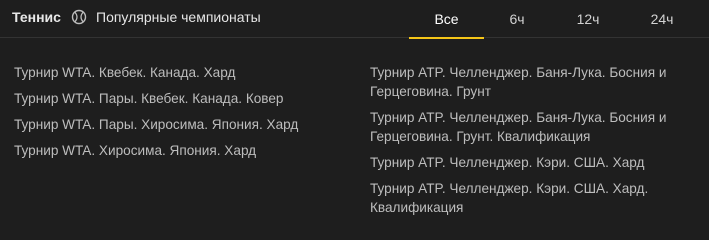 This screenshot has width=709, height=240. Describe the element at coordinates (178, 17) in the screenshot. I see `section-title: Популярные чемпионаты` at that location.